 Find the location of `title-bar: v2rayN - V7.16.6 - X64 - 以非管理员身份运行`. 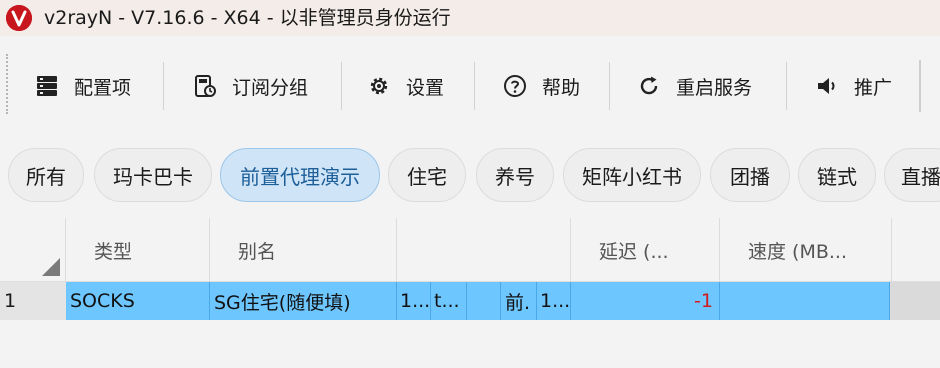

title-bar: v2rayN - V7.16.6 - X64 - 以非管理员身份运行 is located at coordinates (470, 18).